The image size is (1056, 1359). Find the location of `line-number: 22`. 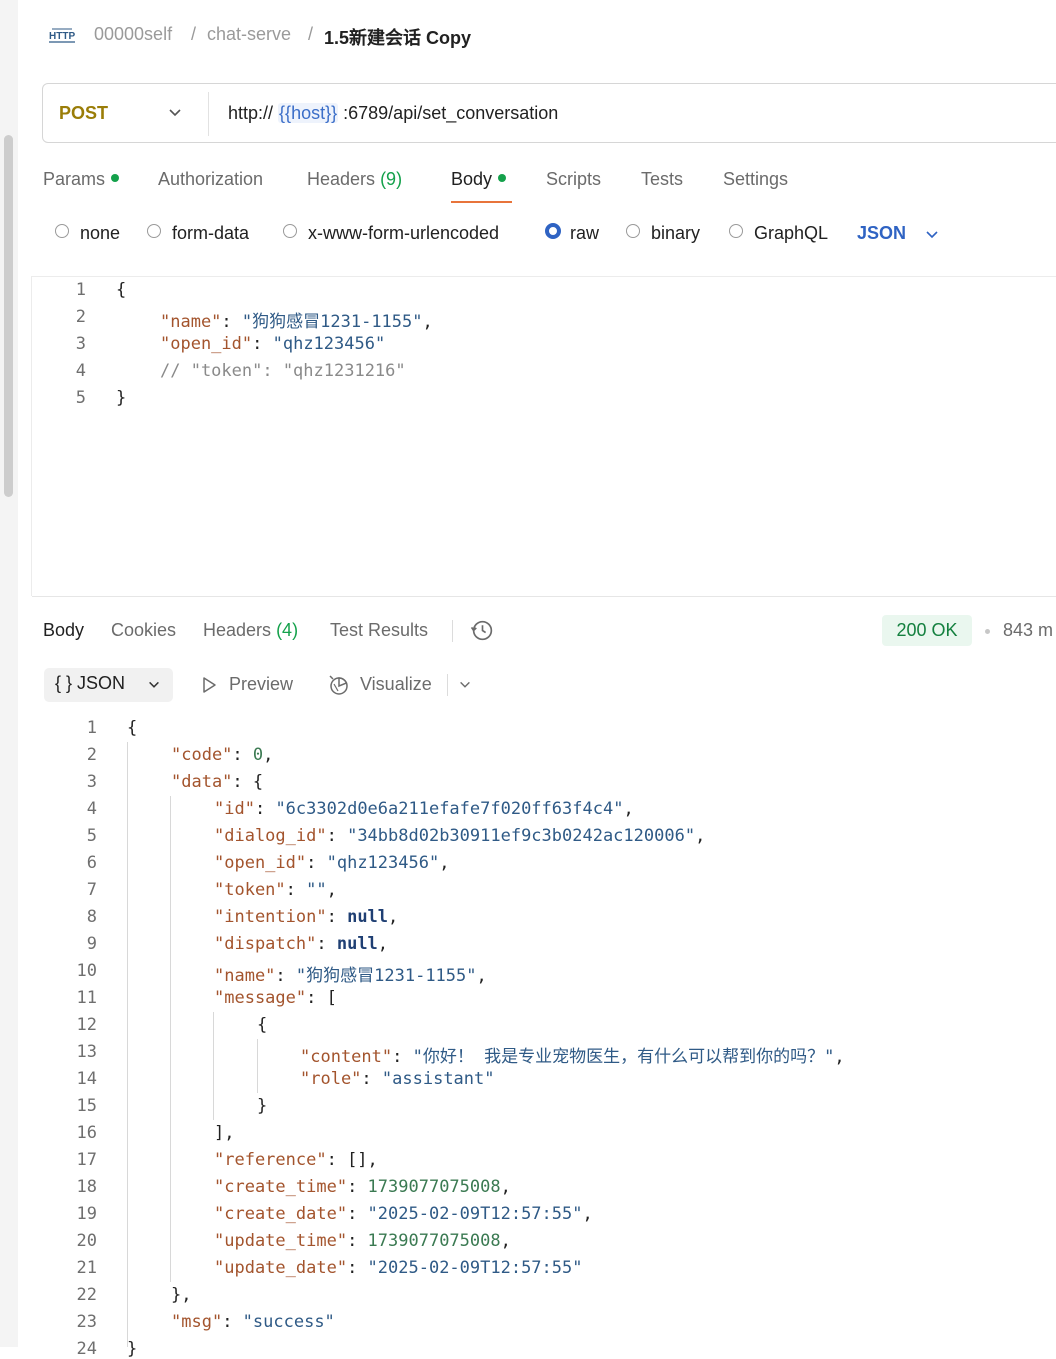

line-number: 22 is located at coordinates (86, 1295).